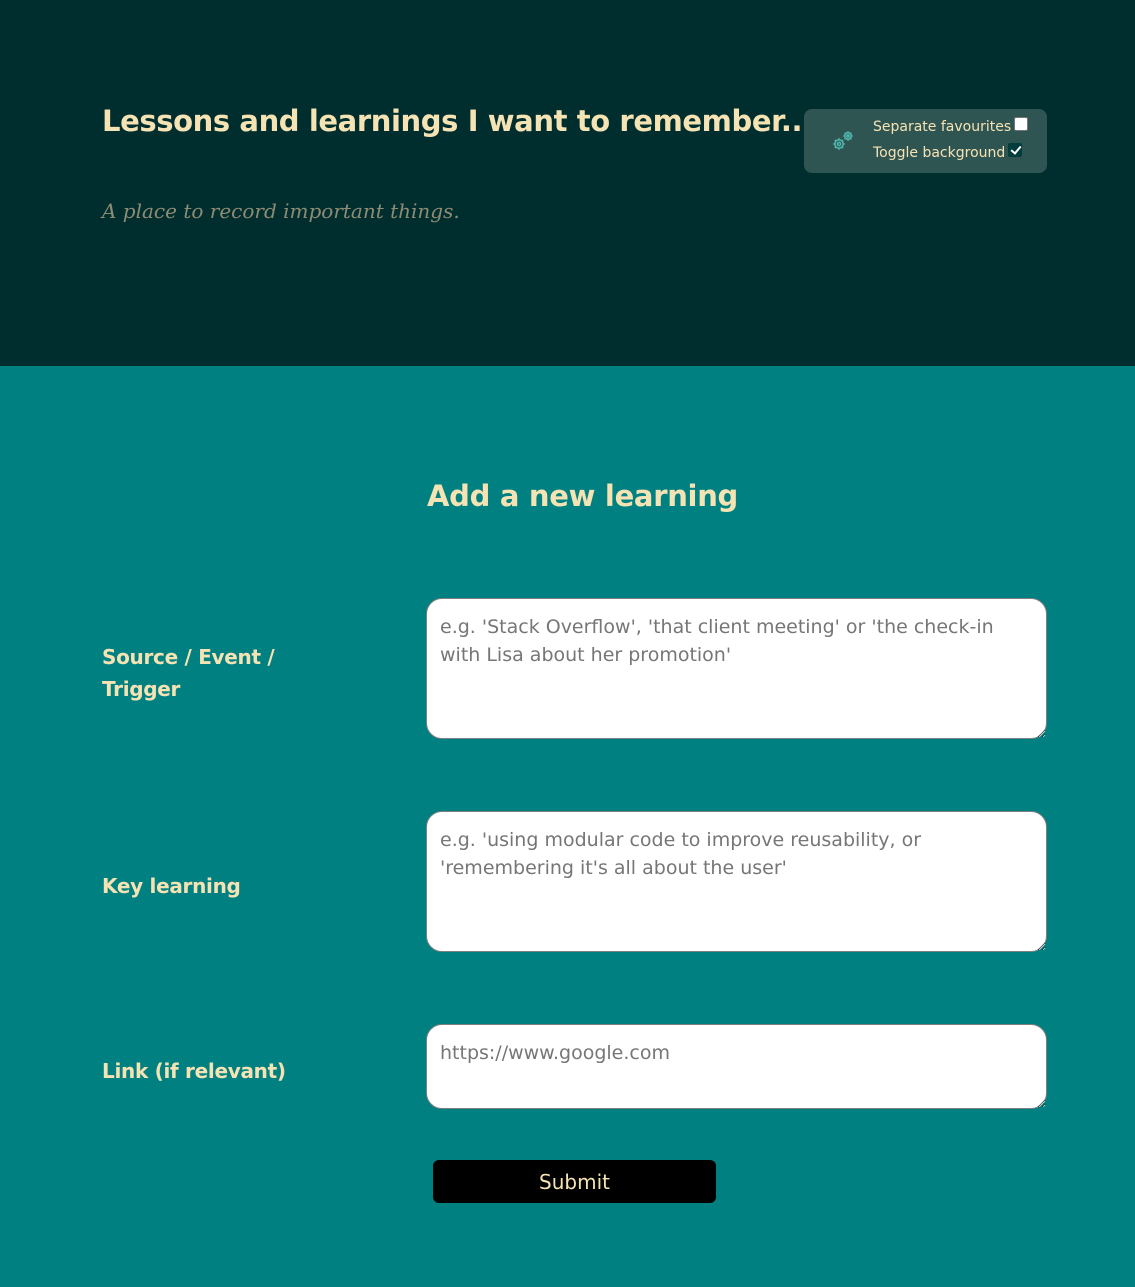 The width and height of the screenshot is (1135, 1287). What do you see at coordinates (188, 673) in the screenshot?
I see `source-event-trigger-label: Source / Event / Trigger` at bounding box center [188, 673].